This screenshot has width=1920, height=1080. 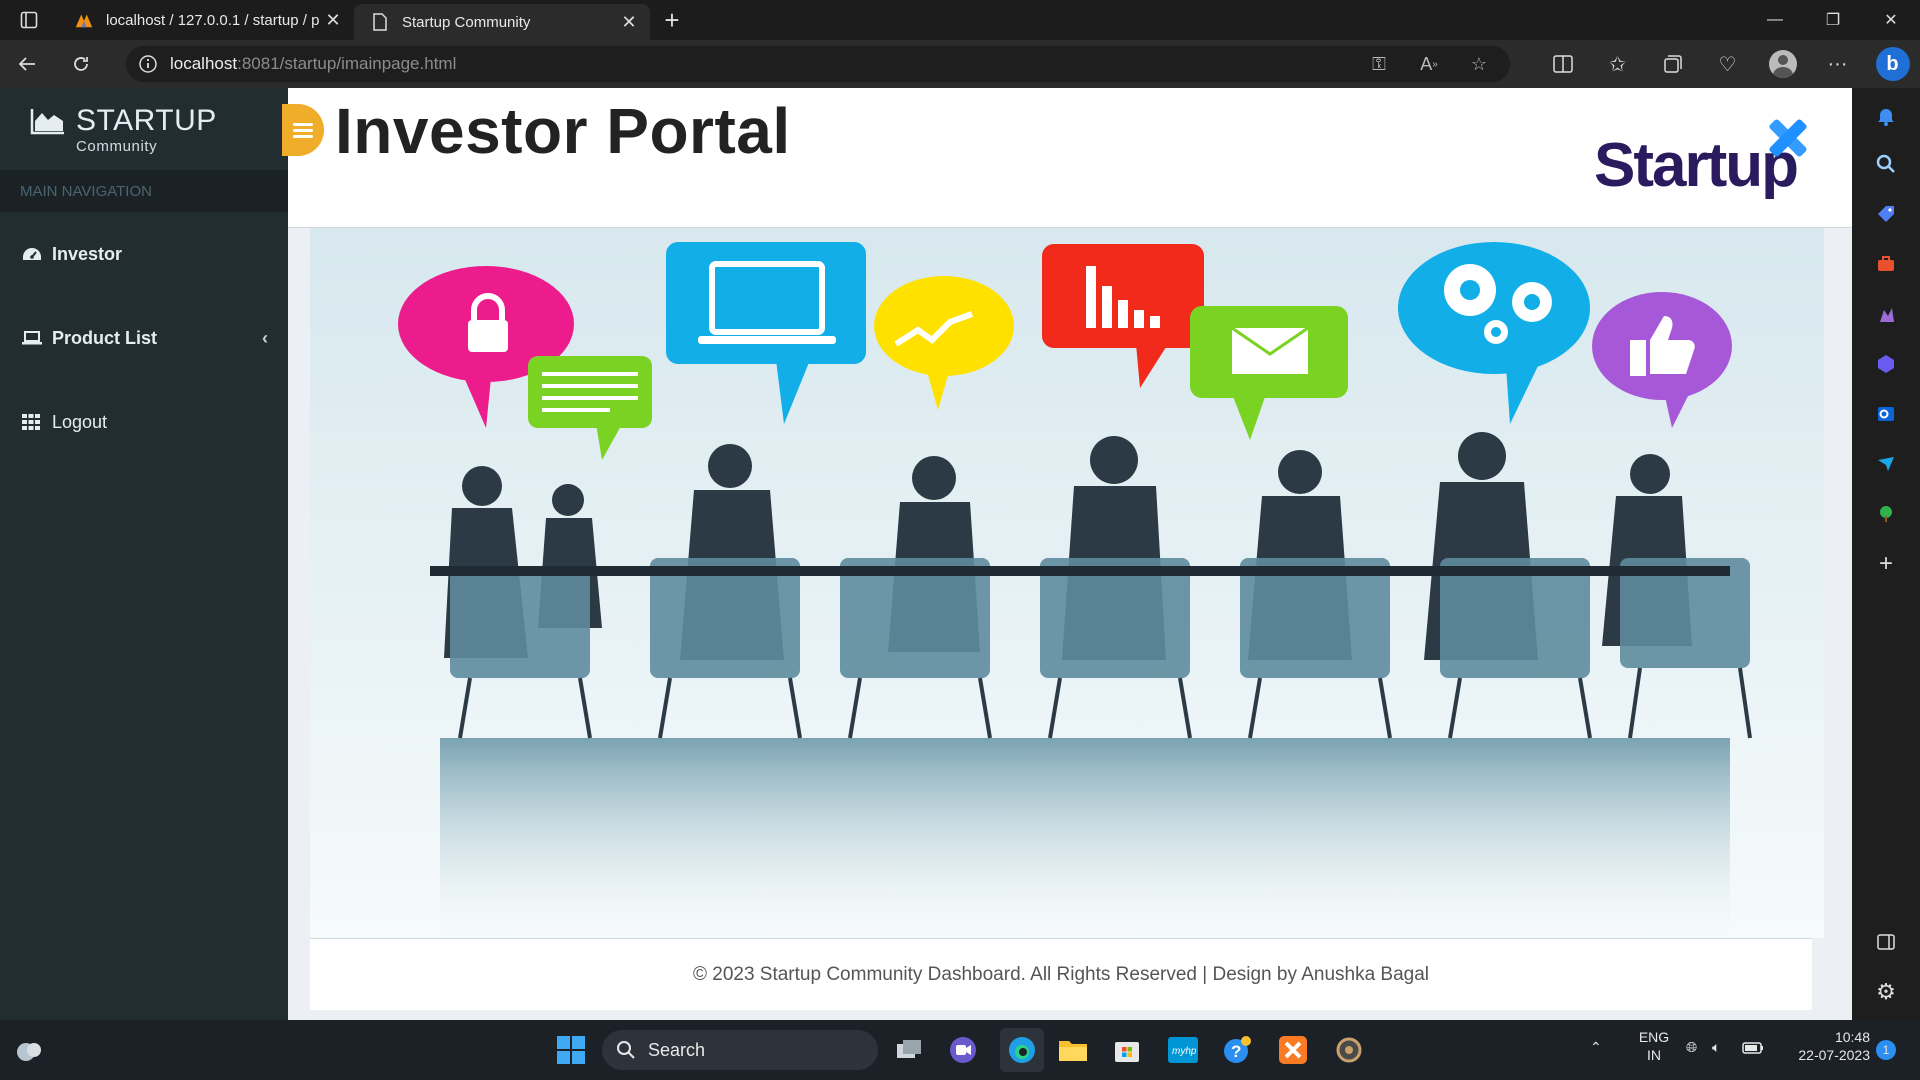 I want to click on close-window-icon: ✕, so click(x=1891, y=20).